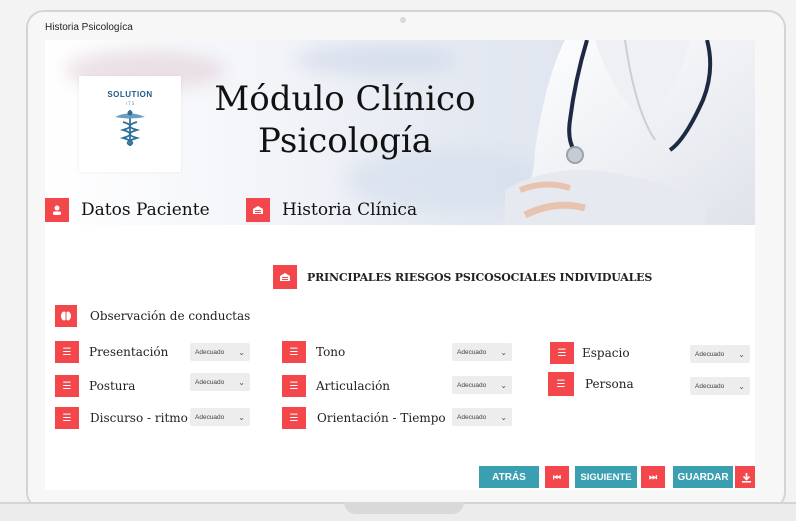 The image size is (796, 521). What do you see at coordinates (745, 477) in the screenshot?
I see `download-icon` at bounding box center [745, 477].